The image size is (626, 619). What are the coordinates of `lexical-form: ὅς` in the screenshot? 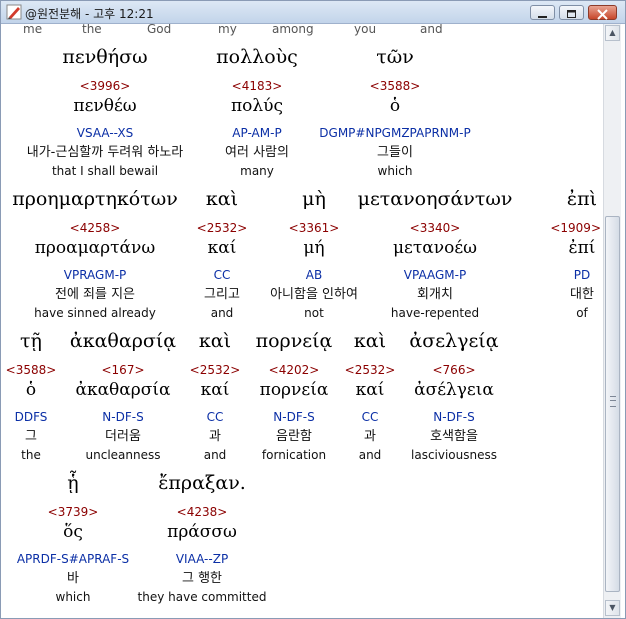 It's located at (73, 532).